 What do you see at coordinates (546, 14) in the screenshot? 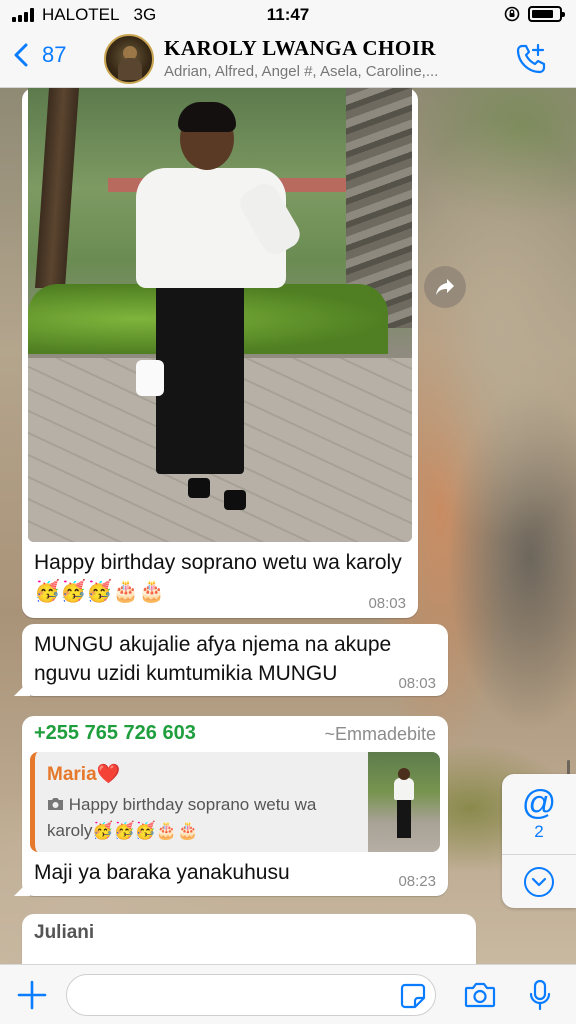
I see `battery-icon` at bounding box center [546, 14].